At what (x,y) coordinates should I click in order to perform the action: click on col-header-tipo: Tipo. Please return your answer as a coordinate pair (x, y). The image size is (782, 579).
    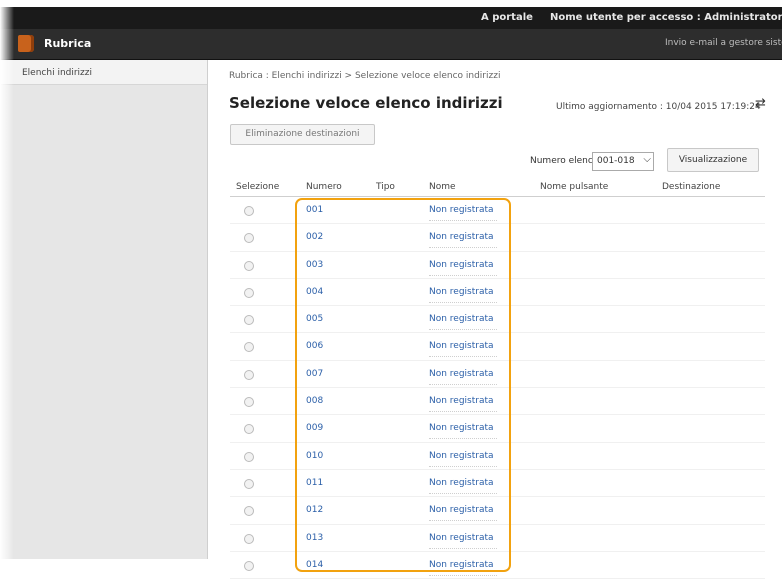
    Looking at the image, I should click on (385, 187).